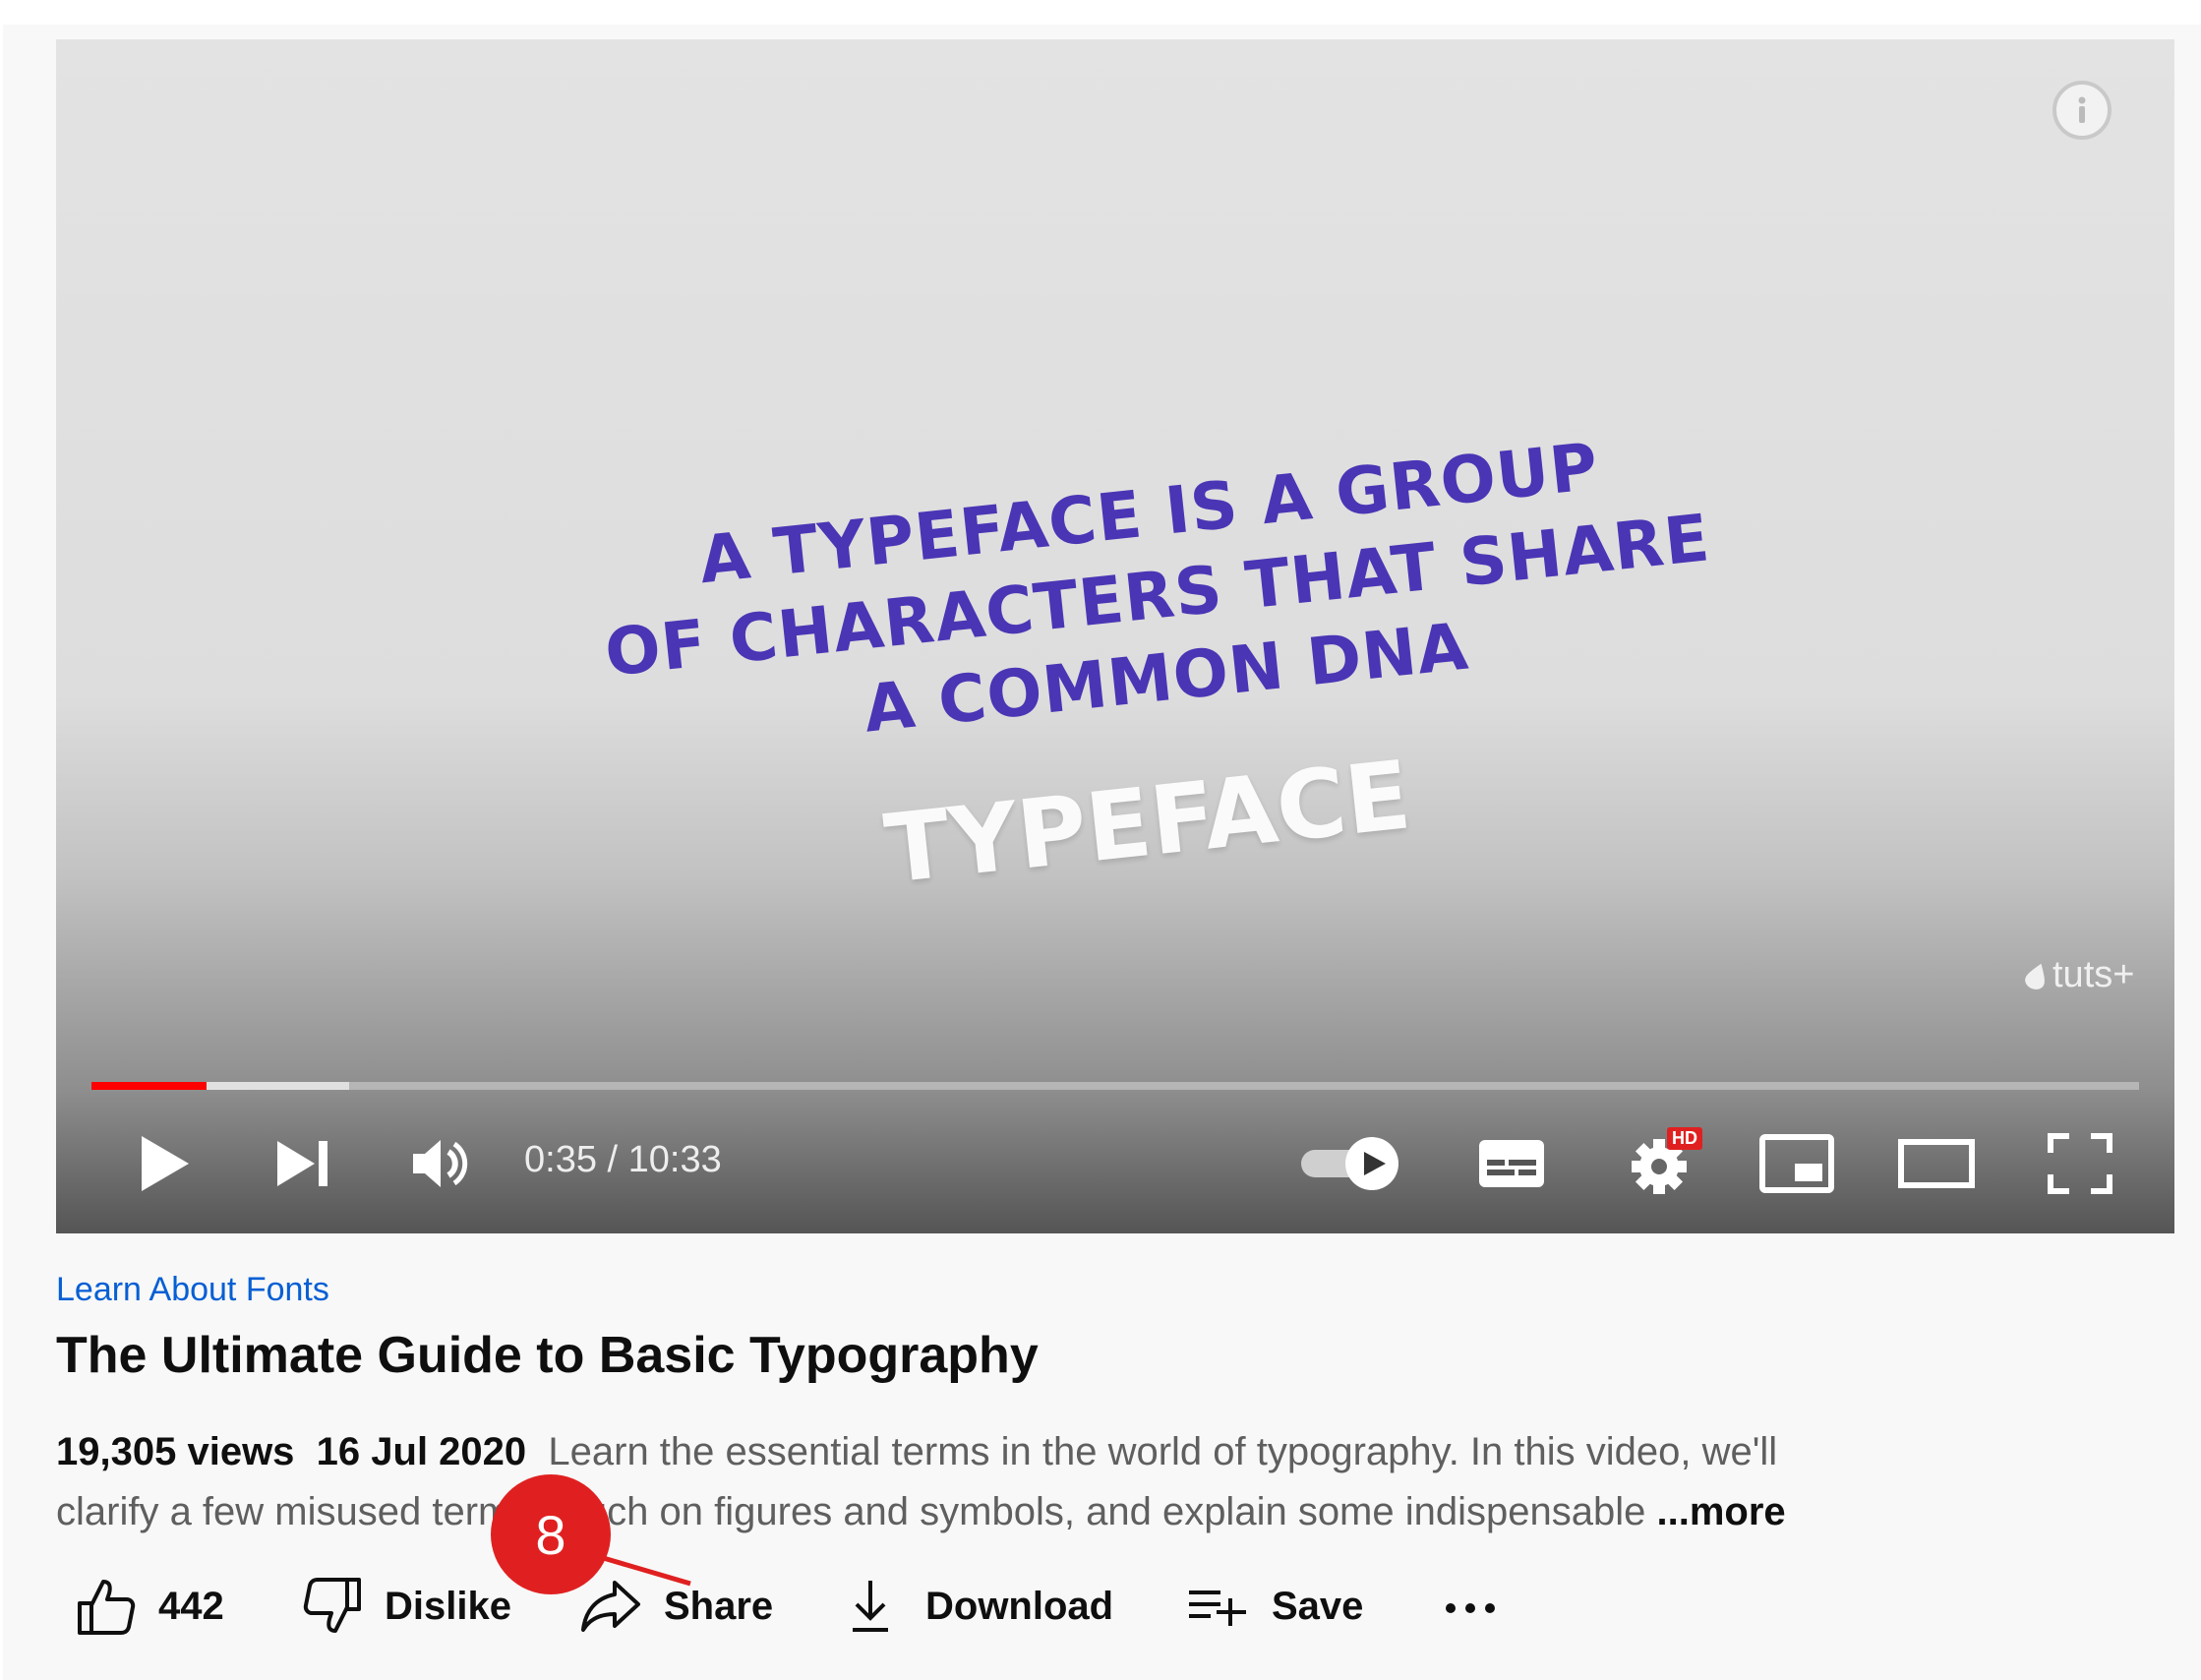 Image resolution: width=2201 pixels, height=1680 pixels. What do you see at coordinates (1684, 1138) in the screenshot?
I see `hd-badge: HD` at bounding box center [1684, 1138].